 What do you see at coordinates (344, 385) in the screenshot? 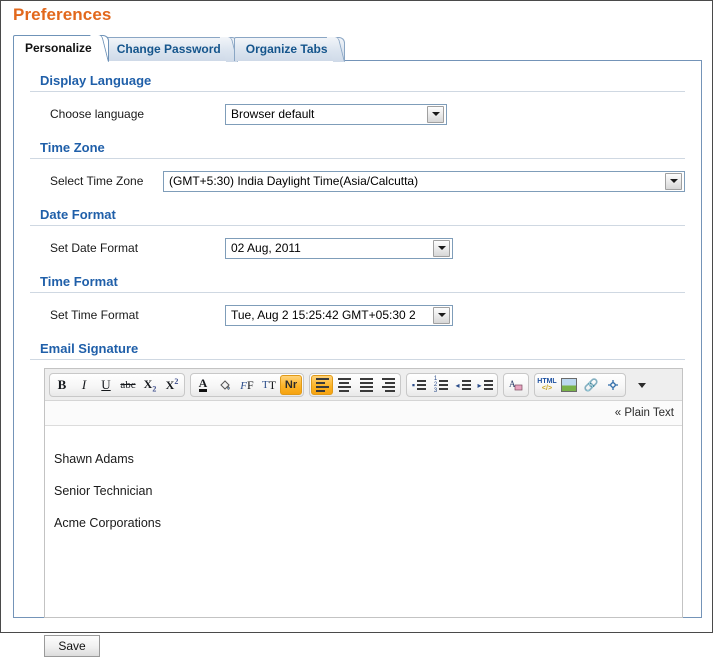
I see `align-center-icon` at bounding box center [344, 385].